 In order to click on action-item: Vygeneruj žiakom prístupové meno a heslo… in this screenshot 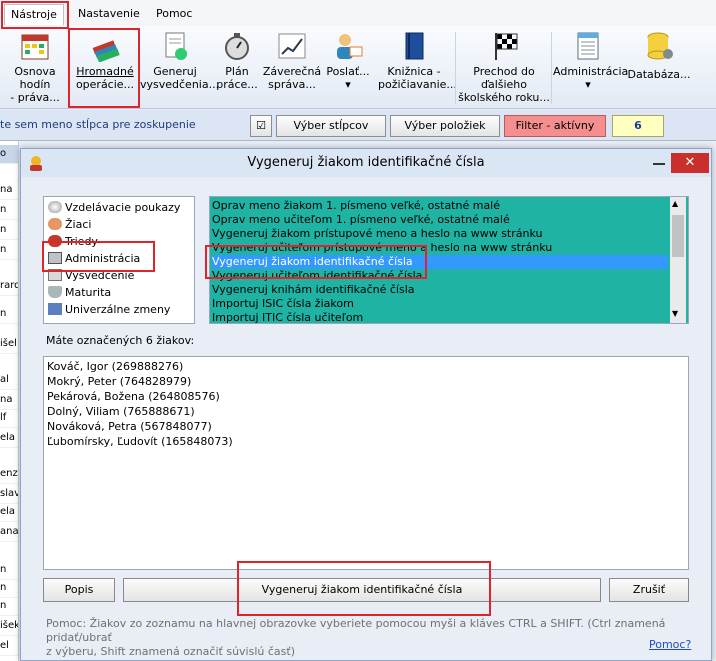, I will do `click(440, 234)`.